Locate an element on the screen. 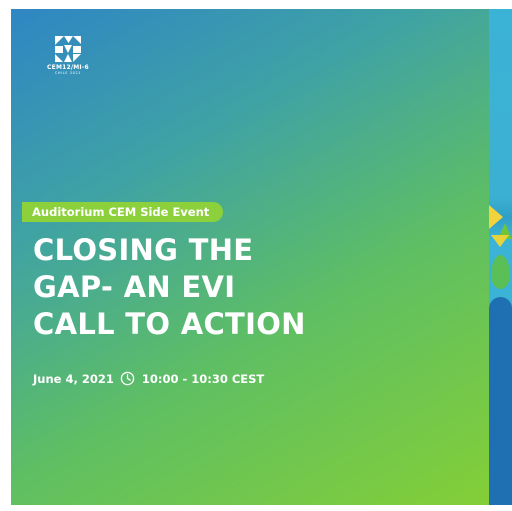 The height and width of the screenshot is (511, 512). decorative-side-strip is located at coordinates (500, 257).